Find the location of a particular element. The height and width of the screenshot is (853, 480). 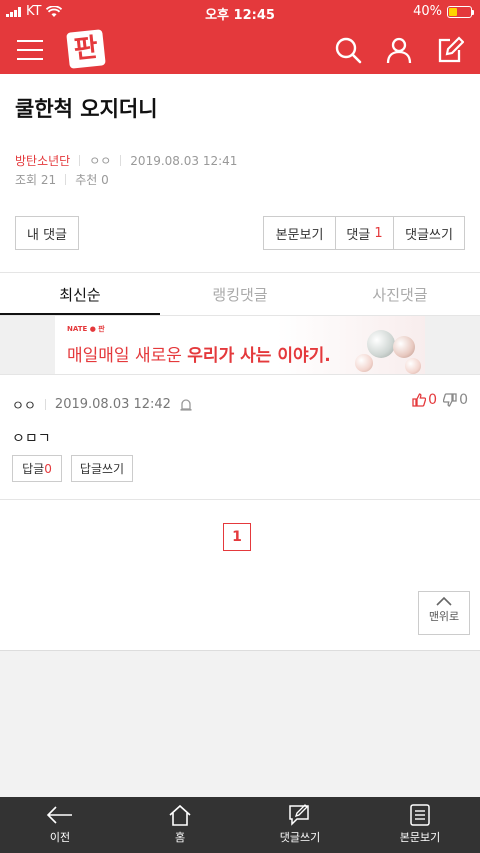

search-icon is located at coordinates (348, 50).